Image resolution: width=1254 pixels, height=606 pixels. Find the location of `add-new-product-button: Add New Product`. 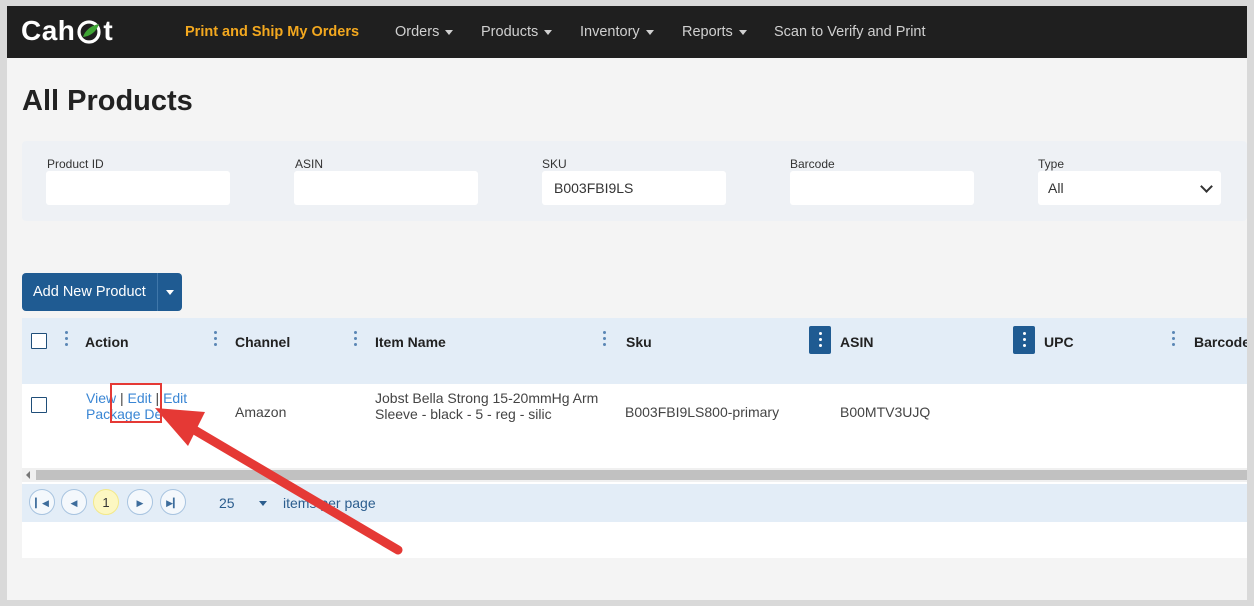

add-new-product-button: Add New Product is located at coordinates (90, 292).